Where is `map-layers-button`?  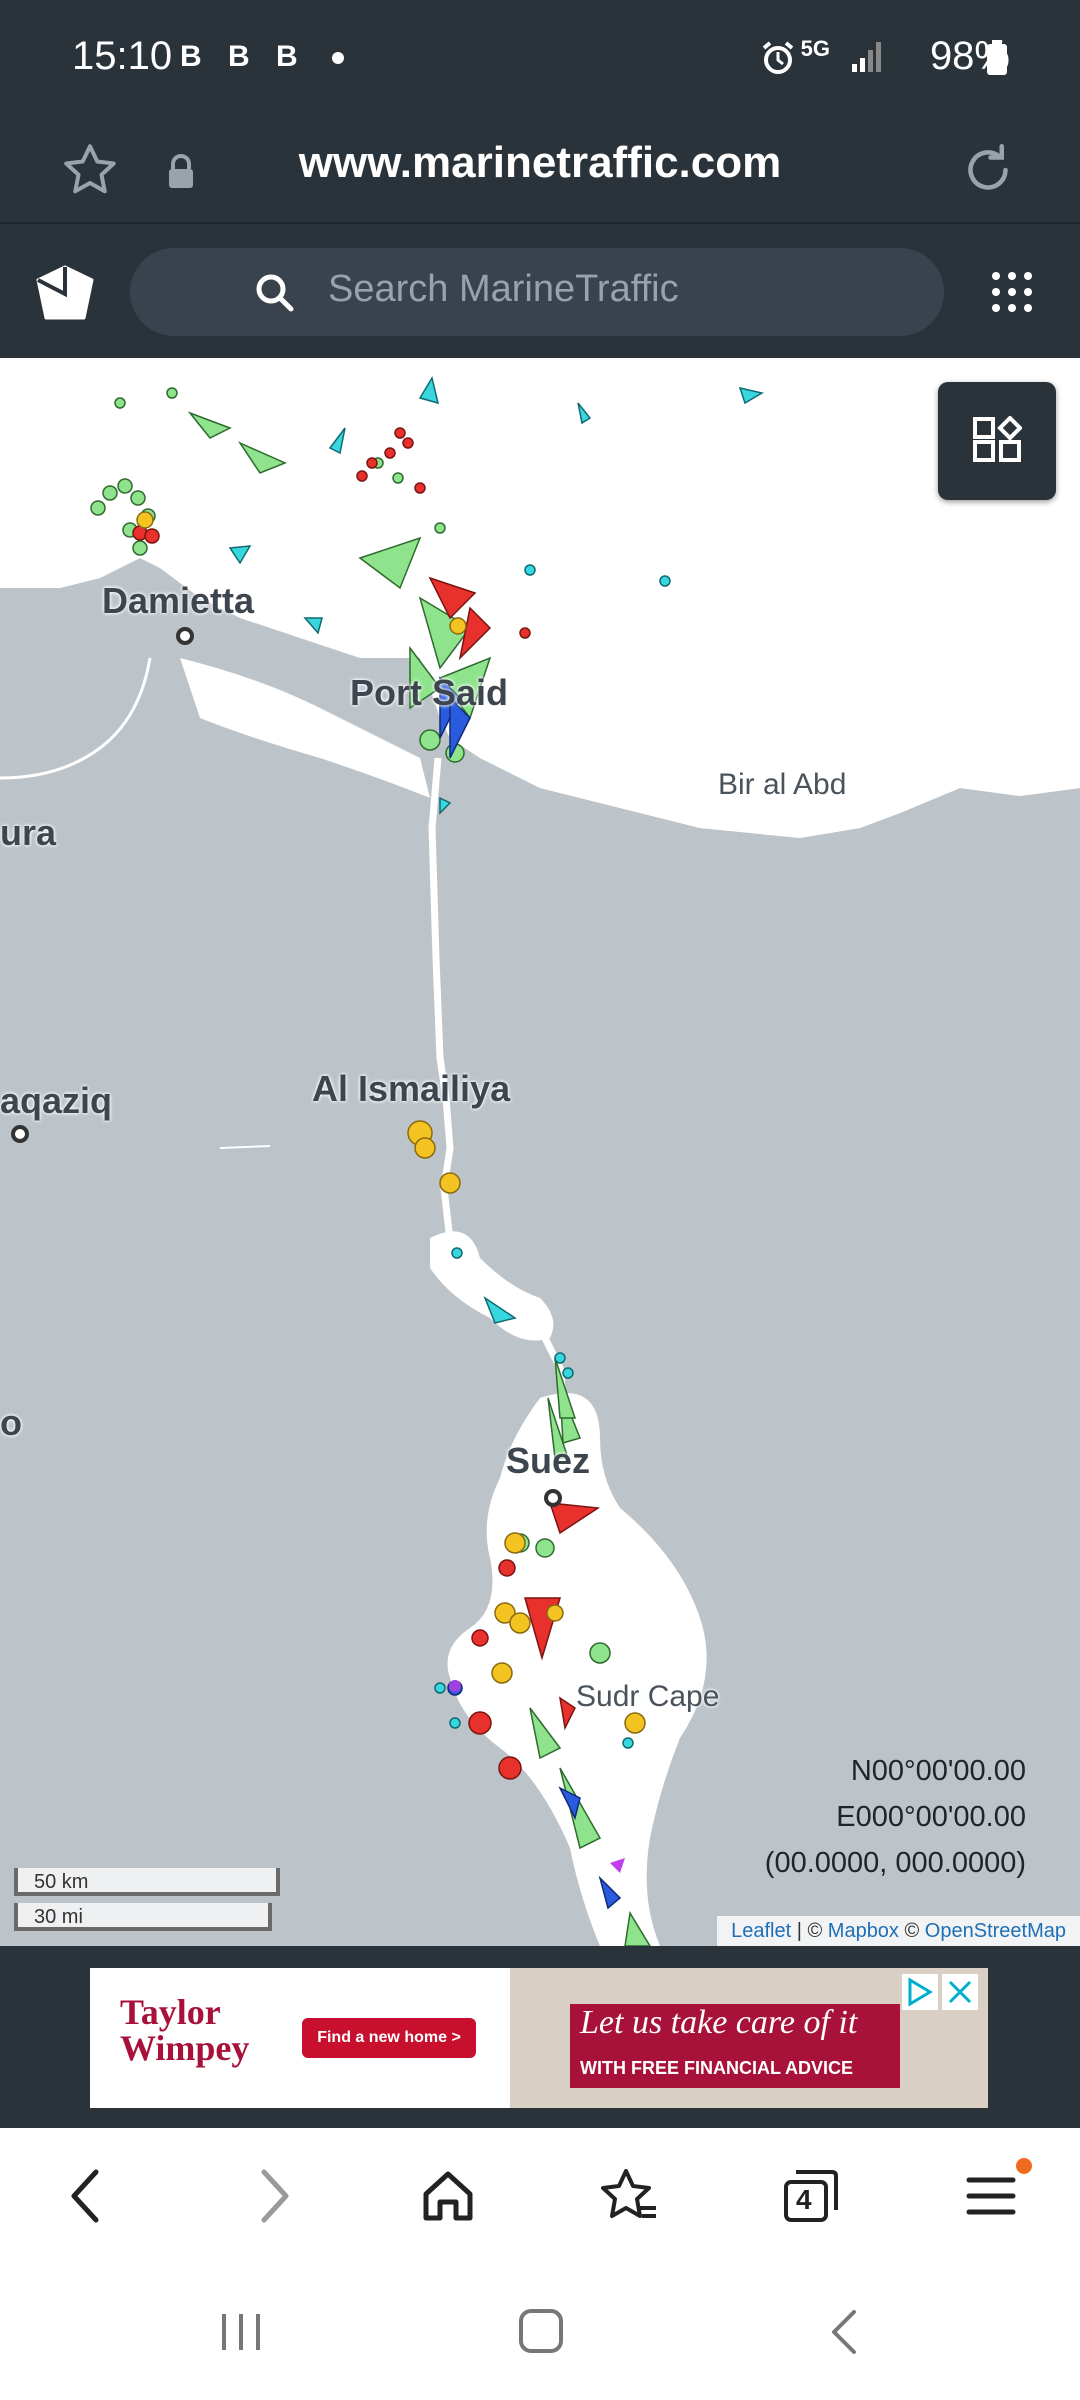 map-layers-button is located at coordinates (997, 441).